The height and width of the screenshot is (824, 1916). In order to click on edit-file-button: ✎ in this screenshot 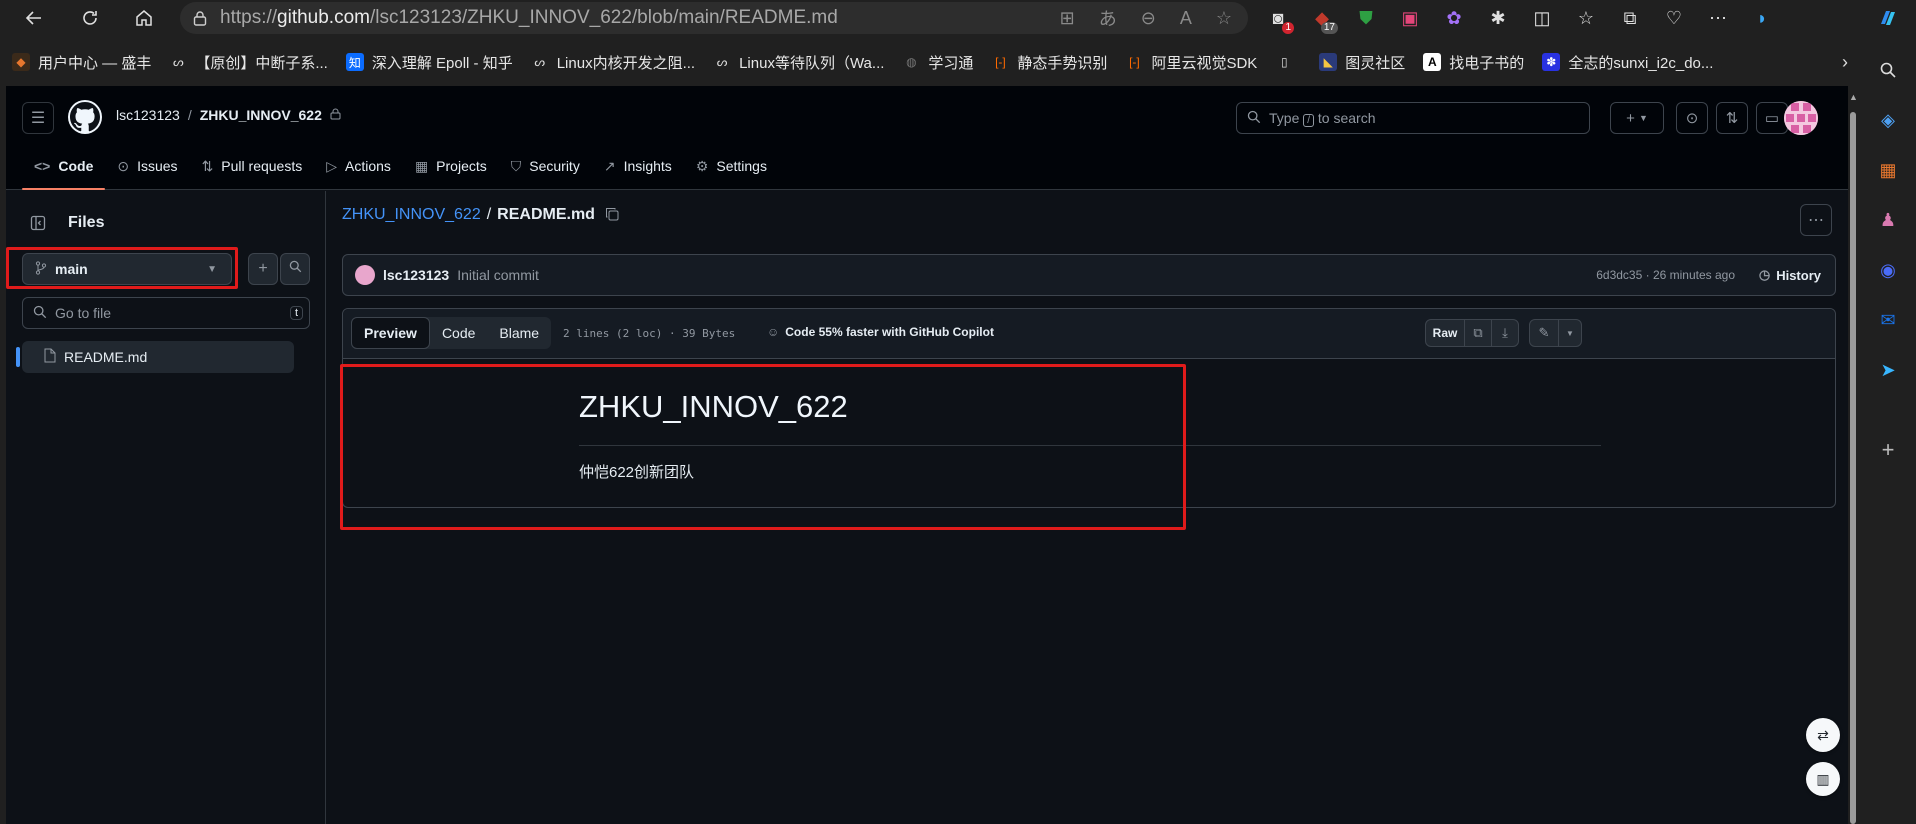, I will do `click(1544, 333)`.